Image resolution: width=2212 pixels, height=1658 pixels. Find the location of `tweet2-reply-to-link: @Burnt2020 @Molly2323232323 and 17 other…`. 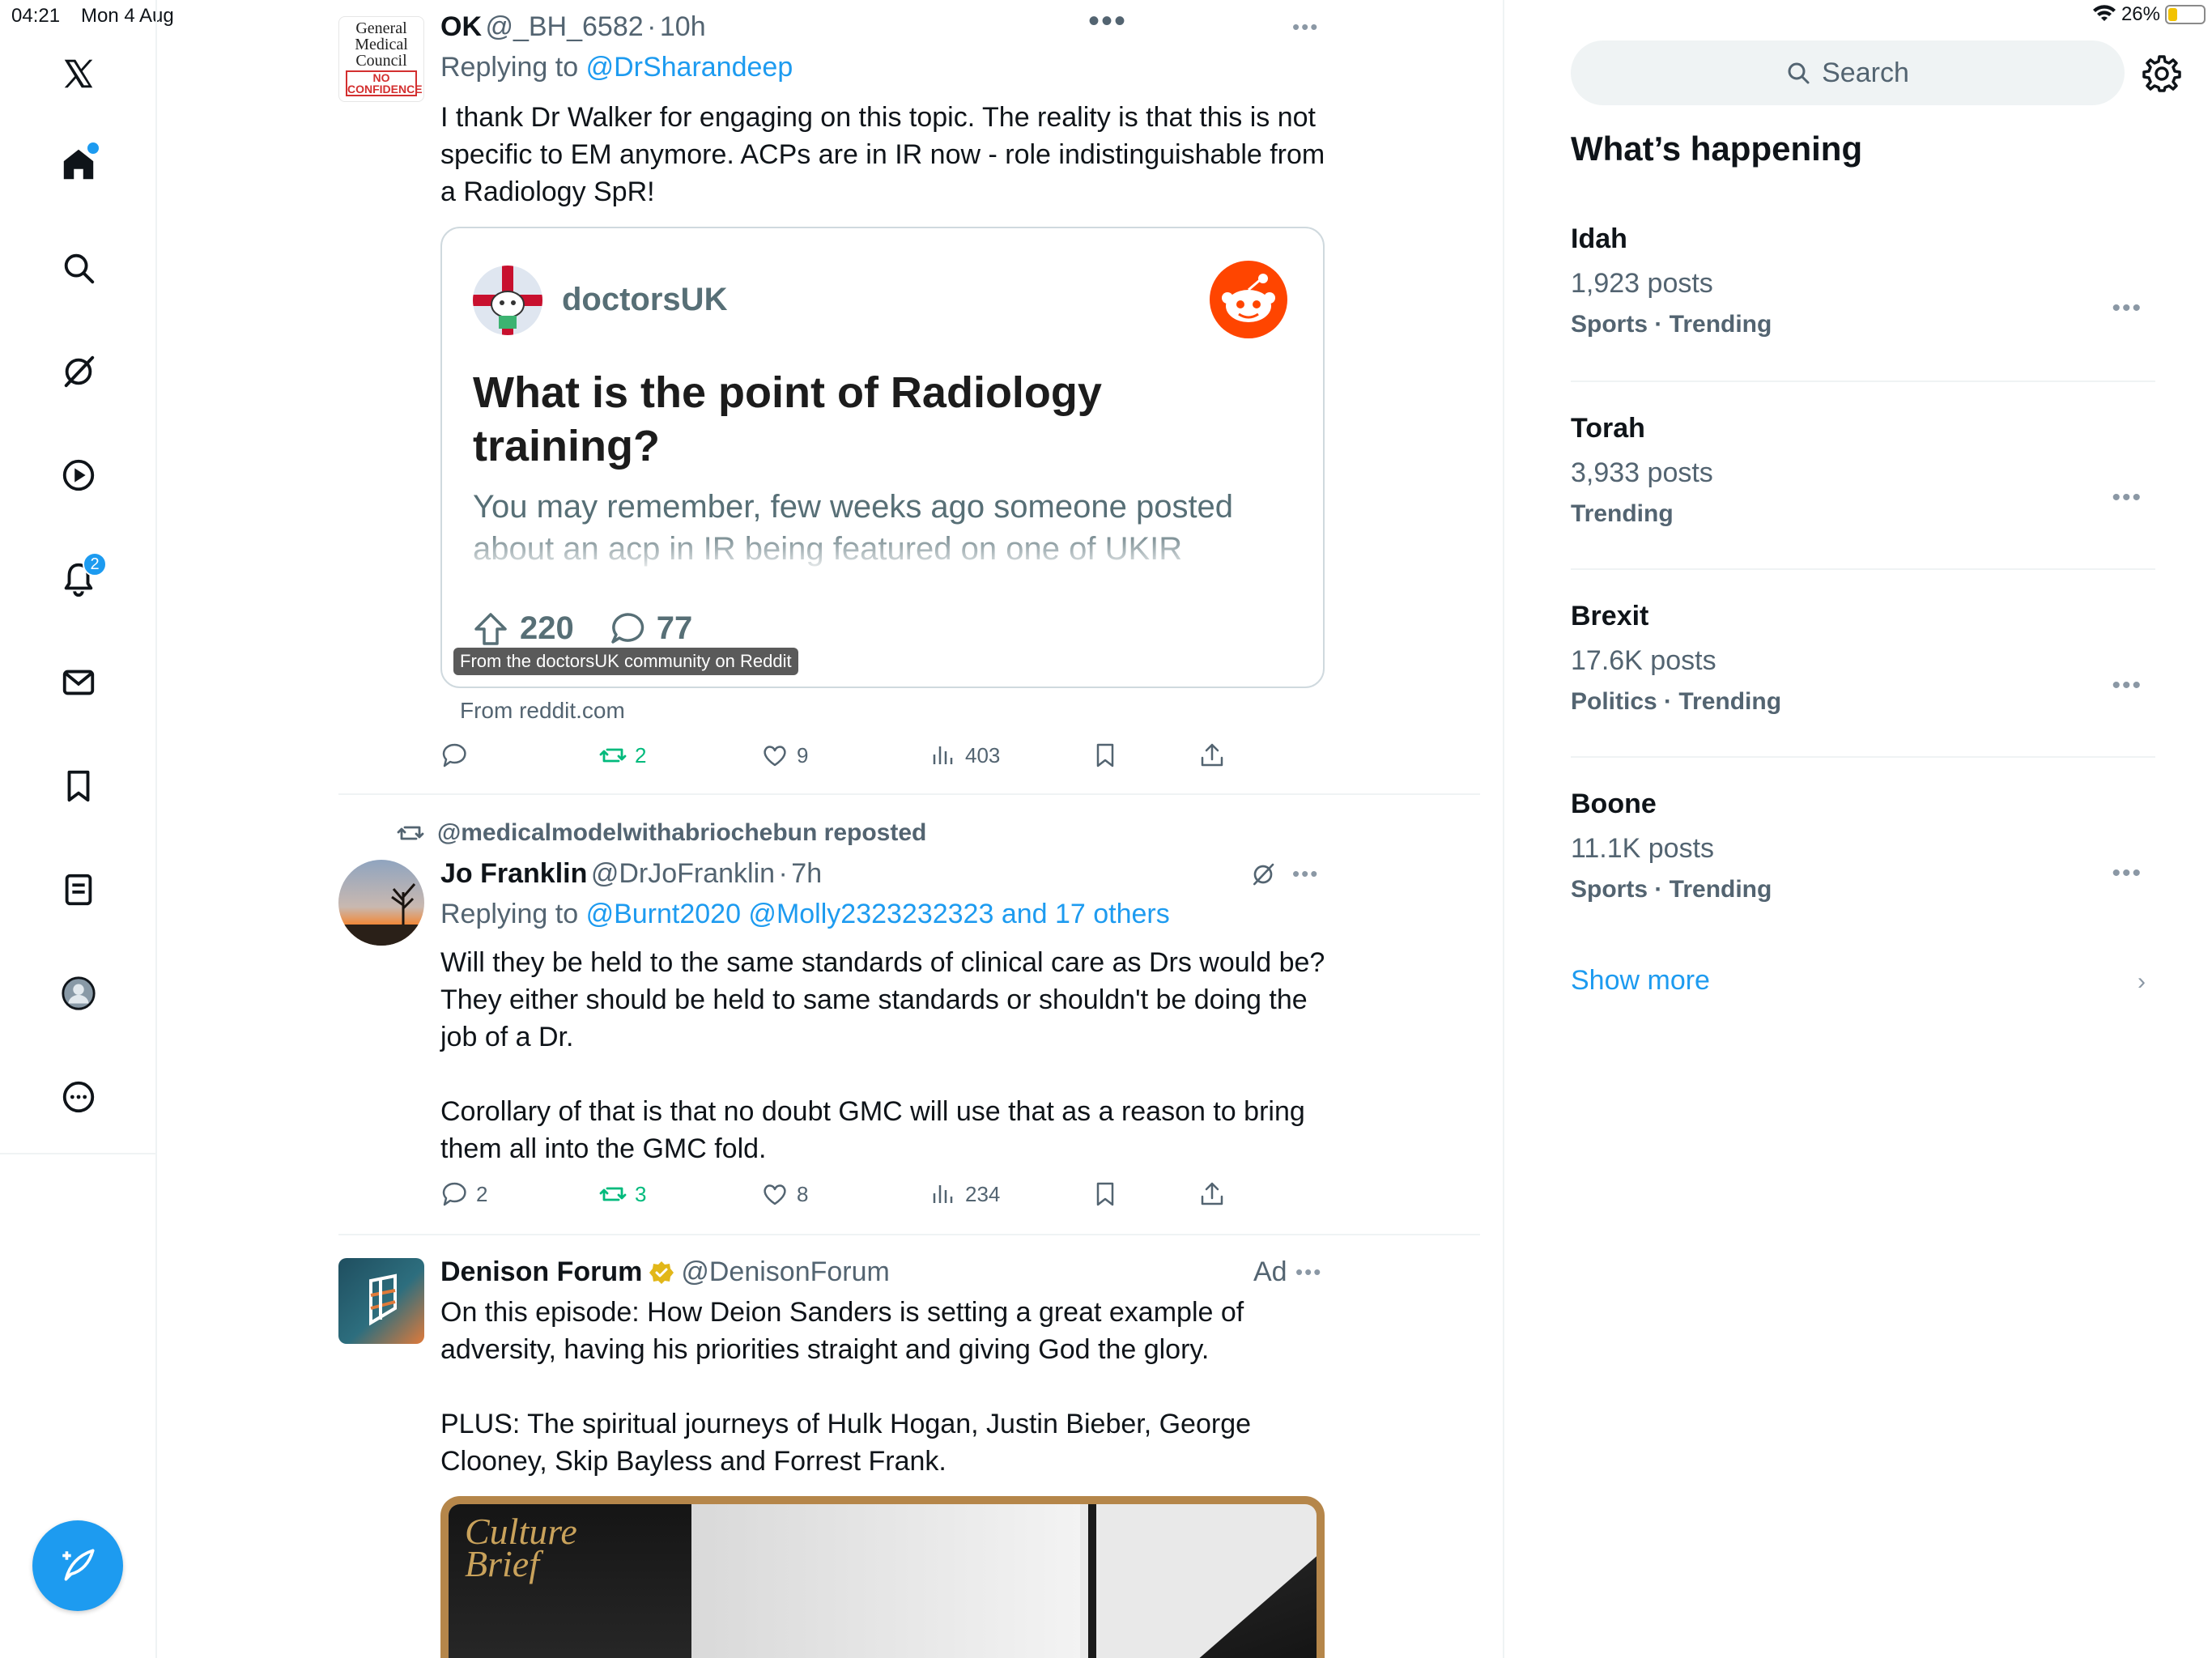

tweet2-reply-to-link: @Burnt2020 @Molly2323232323 and 17 other… is located at coordinates (878, 914).